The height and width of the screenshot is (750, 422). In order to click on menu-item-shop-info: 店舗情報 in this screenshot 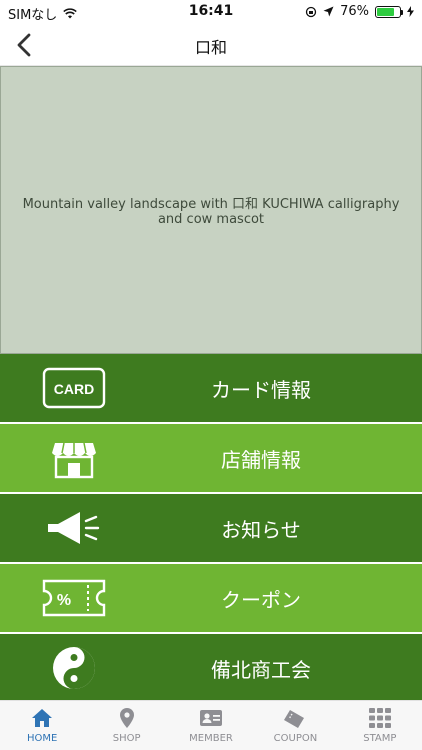, I will do `click(211, 458)`.